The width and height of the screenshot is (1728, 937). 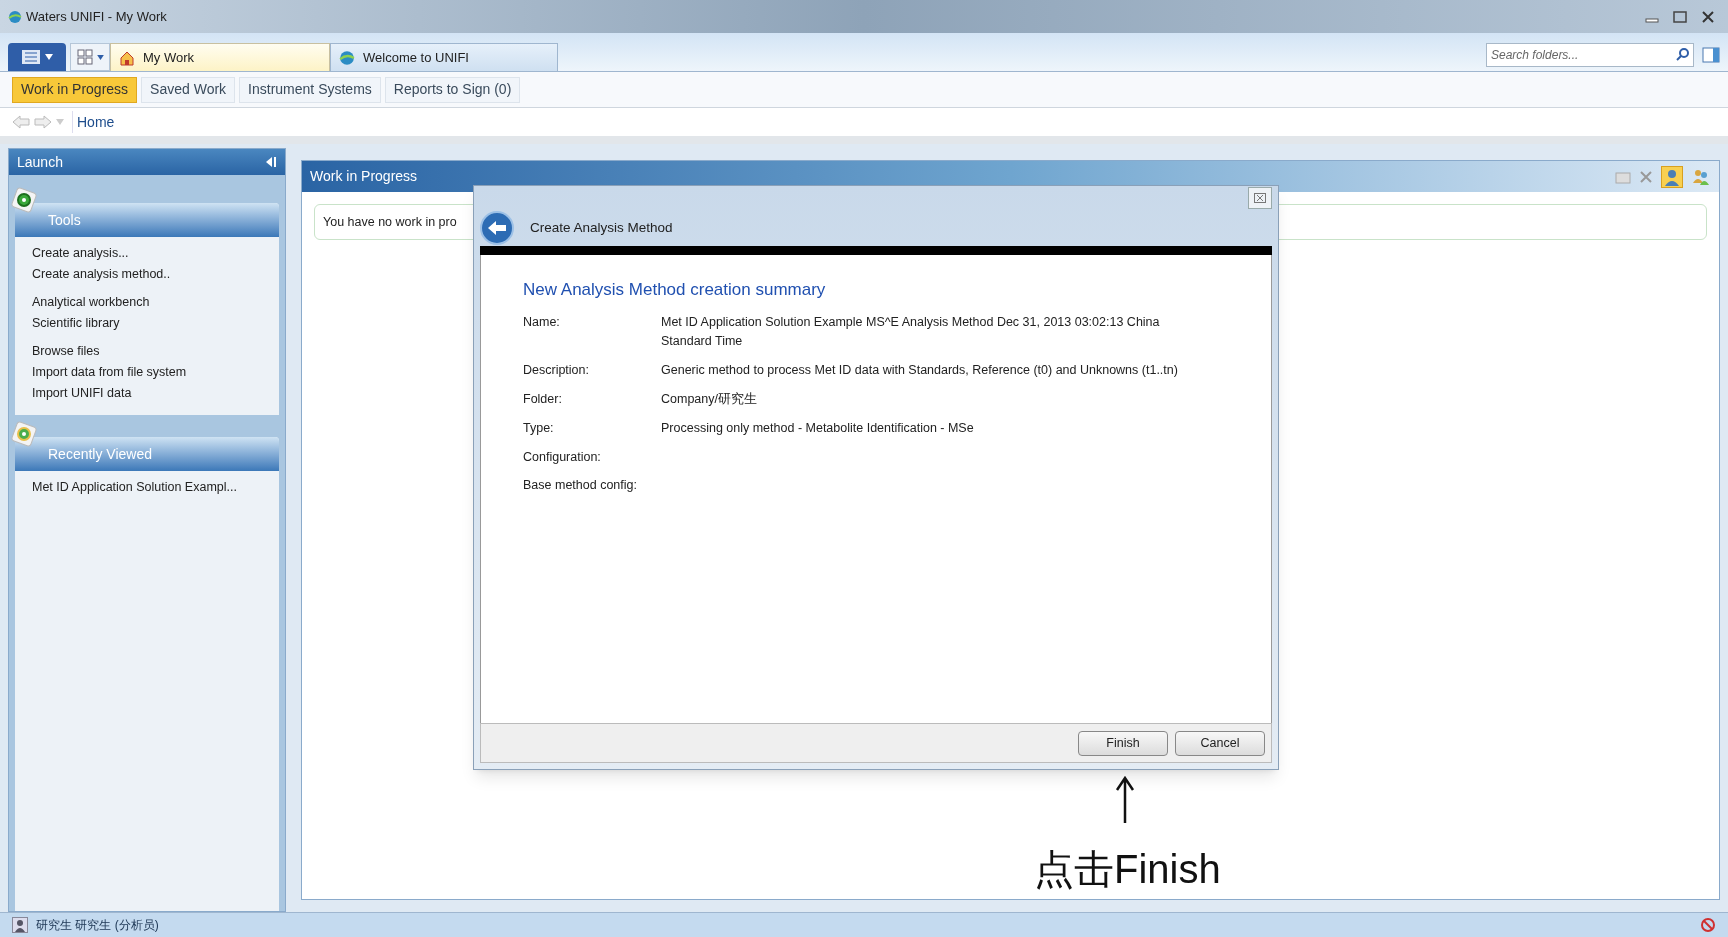 I want to click on dialog-title: Create Analysis Method, so click(x=601, y=227).